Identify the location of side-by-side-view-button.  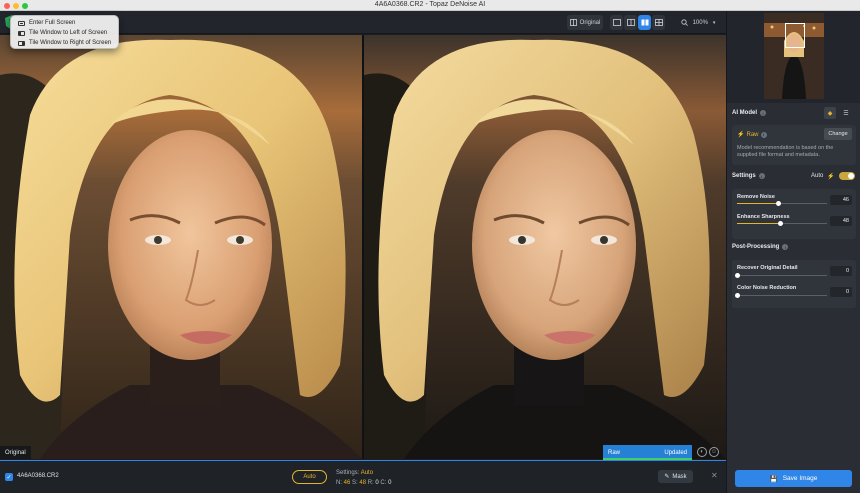
(644, 22).